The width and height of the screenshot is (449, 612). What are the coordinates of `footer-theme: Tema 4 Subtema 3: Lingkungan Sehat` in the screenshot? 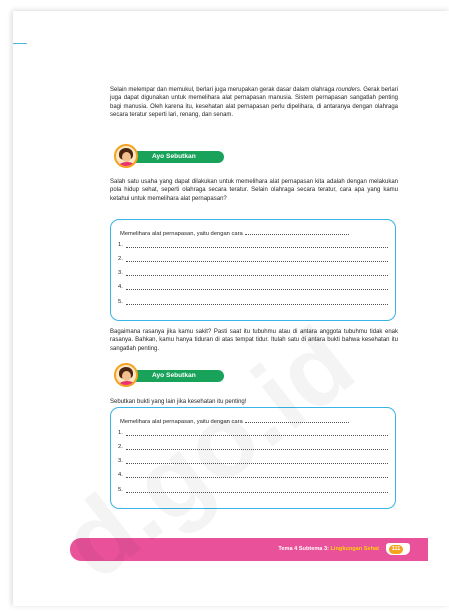 It's located at (328, 549).